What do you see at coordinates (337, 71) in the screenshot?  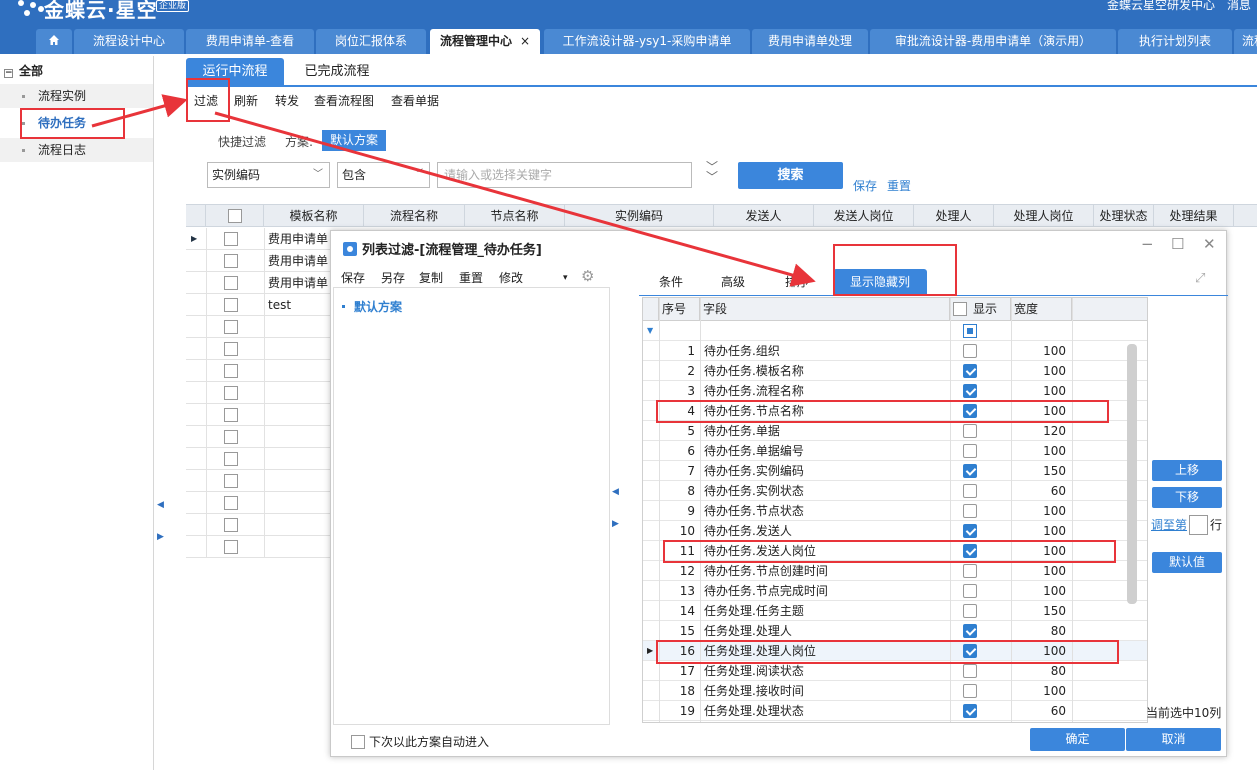 I see `tab-completed: 已完成流程` at bounding box center [337, 71].